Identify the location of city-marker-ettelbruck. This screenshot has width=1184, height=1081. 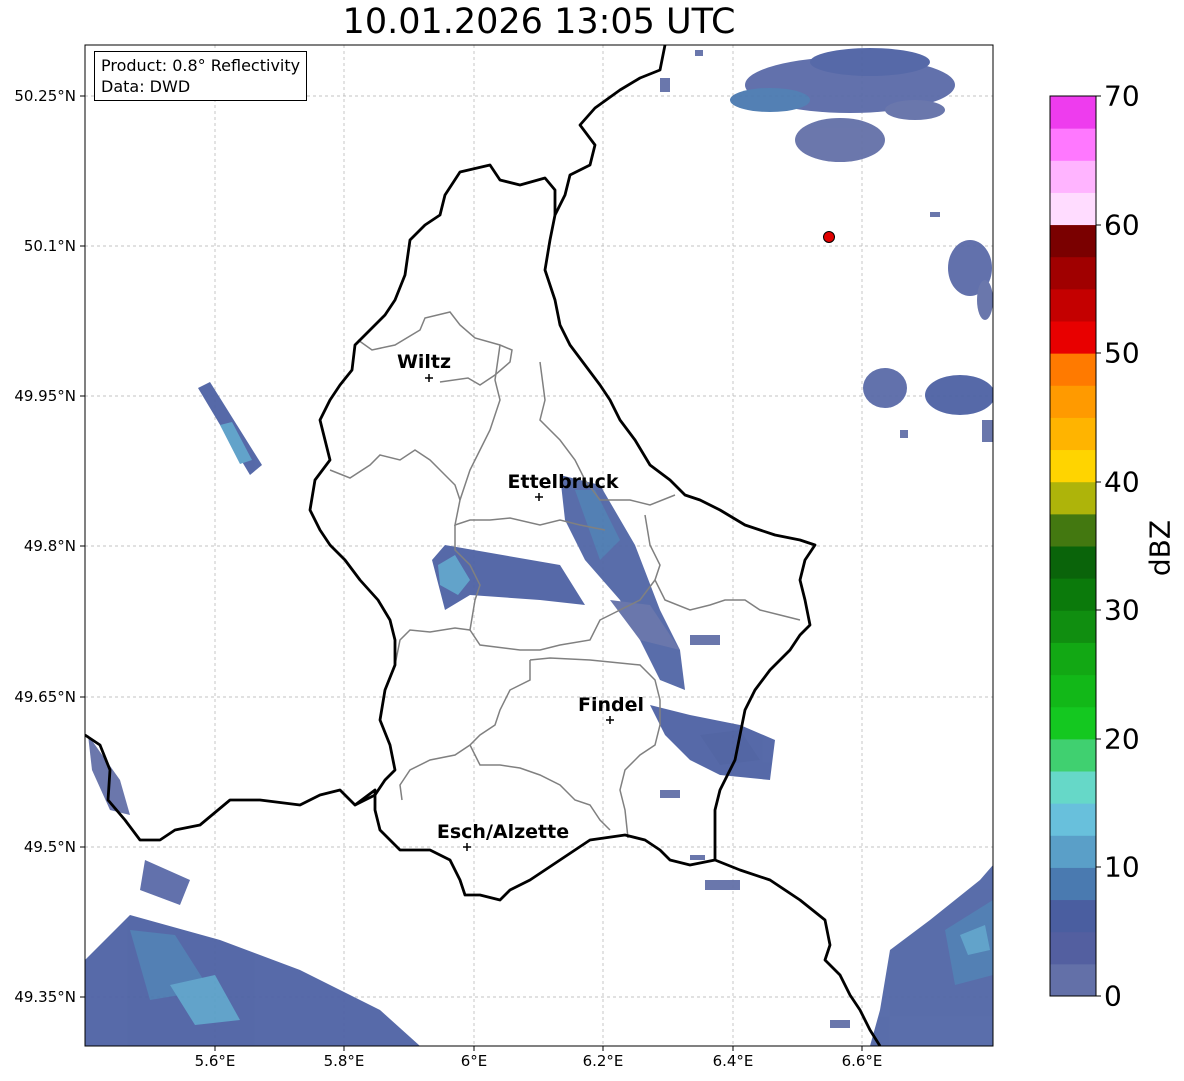
(539, 497).